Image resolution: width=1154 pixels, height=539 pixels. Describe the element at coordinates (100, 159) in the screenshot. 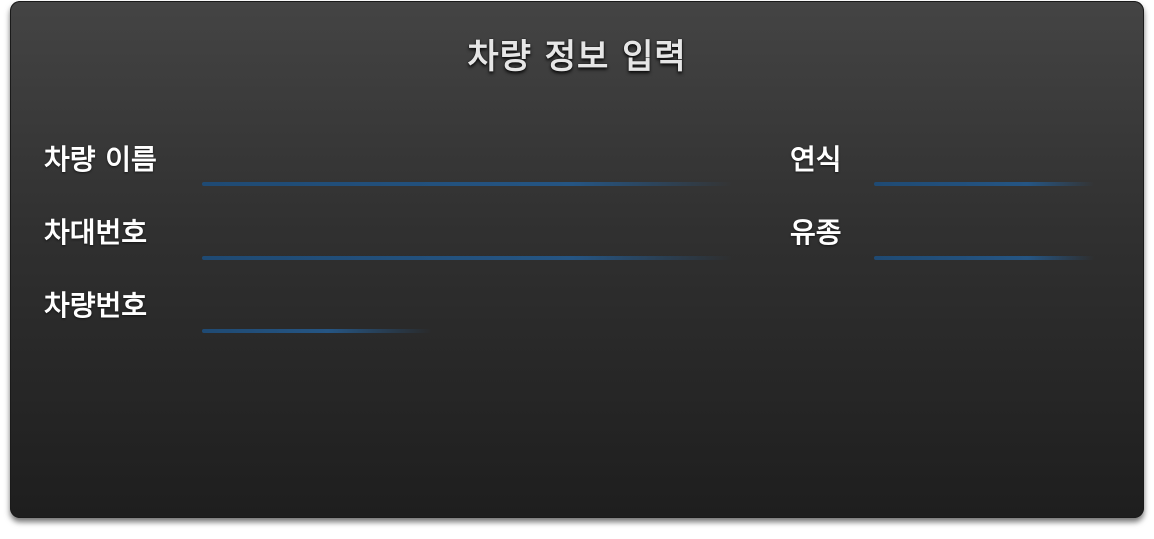

I see `vehicle-name-label: 차량 이름` at that location.